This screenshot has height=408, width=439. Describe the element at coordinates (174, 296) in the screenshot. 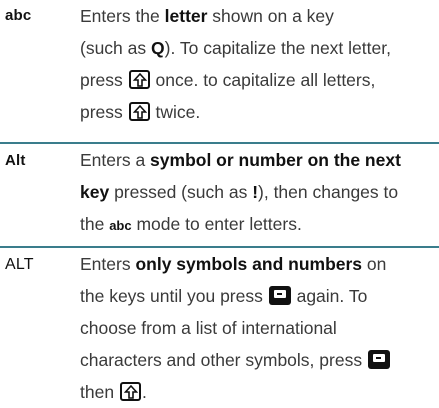

I see `text: the keys until you press` at that location.